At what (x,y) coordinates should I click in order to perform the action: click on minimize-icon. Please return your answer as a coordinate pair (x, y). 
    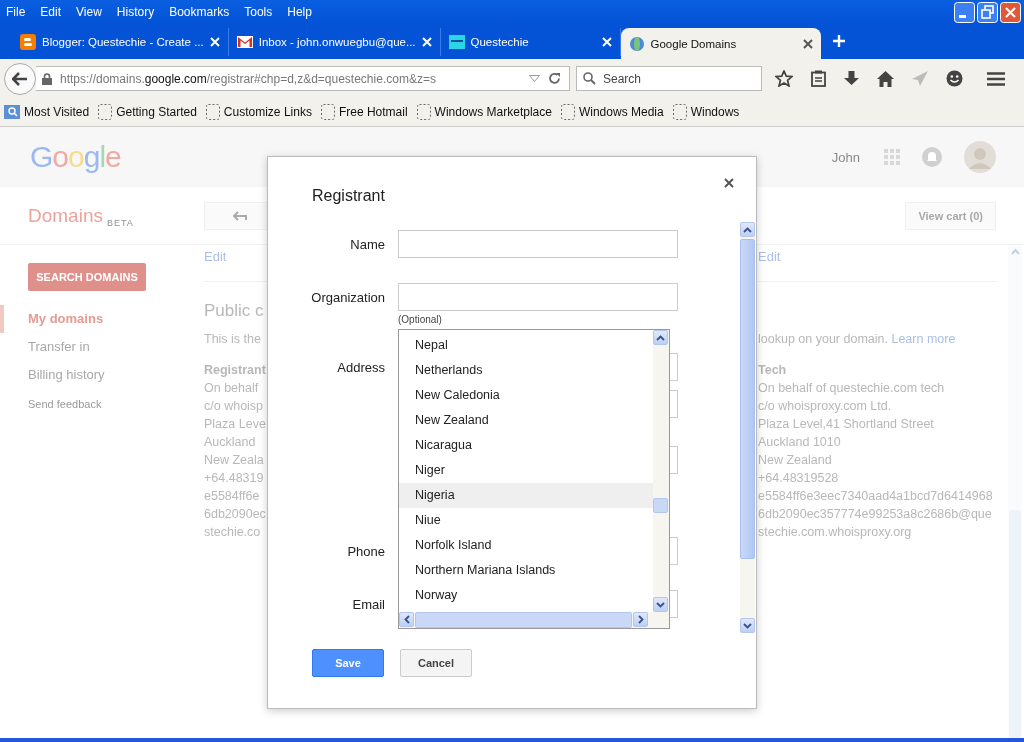
    Looking at the image, I should click on (964, 12).